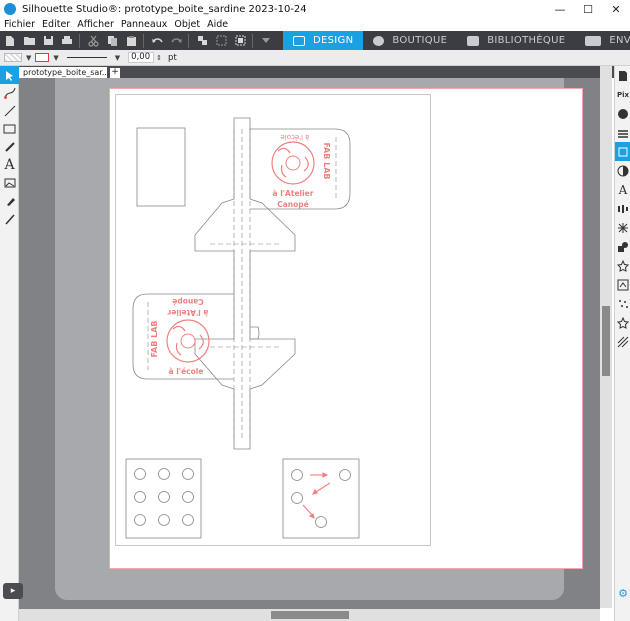 This screenshot has width=630, height=621. Describe the element at coordinates (245, 283) in the screenshot. I see `central-strip` at that location.